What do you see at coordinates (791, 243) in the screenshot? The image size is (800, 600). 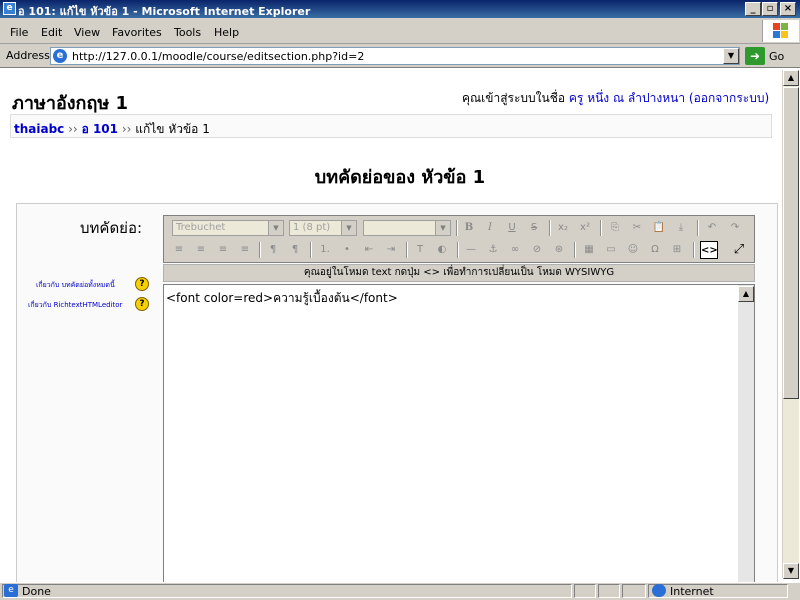 I see `scroll-thumb` at bounding box center [791, 243].